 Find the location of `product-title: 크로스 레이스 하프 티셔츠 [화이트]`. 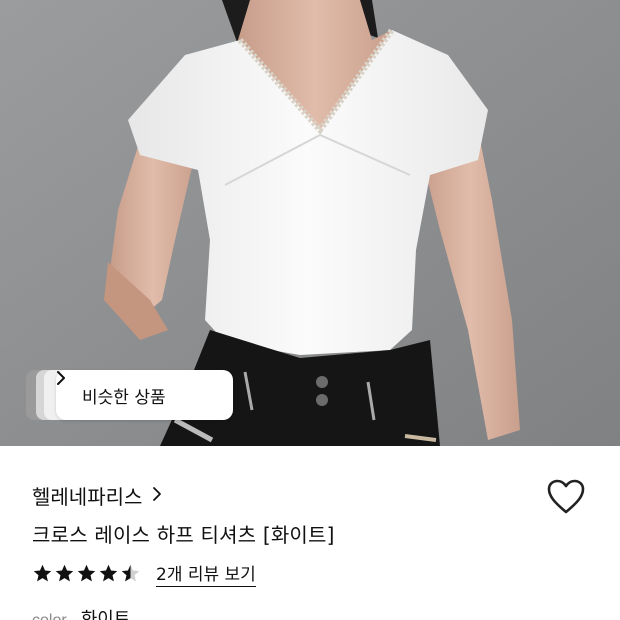

product-title: 크로스 레이스 하프 티셔츠 [화이트] is located at coordinates (183, 535).